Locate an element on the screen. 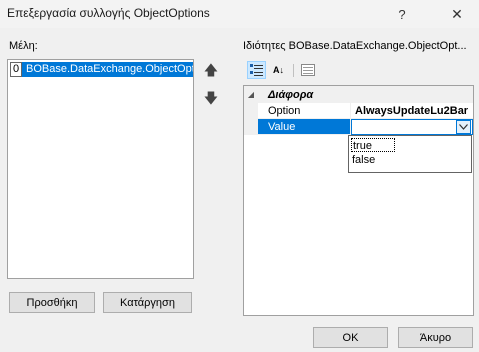  move-up-button: 🡅 is located at coordinates (211, 72).